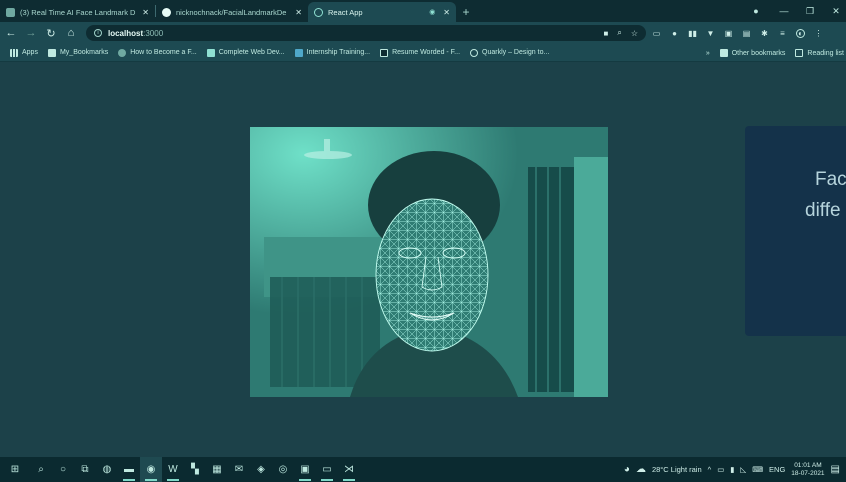 This screenshot has height=482, width=846. Describe the element at coordinates (129, 469) in the screenshot. I see `file-explorer-icon: ▬` at that location.